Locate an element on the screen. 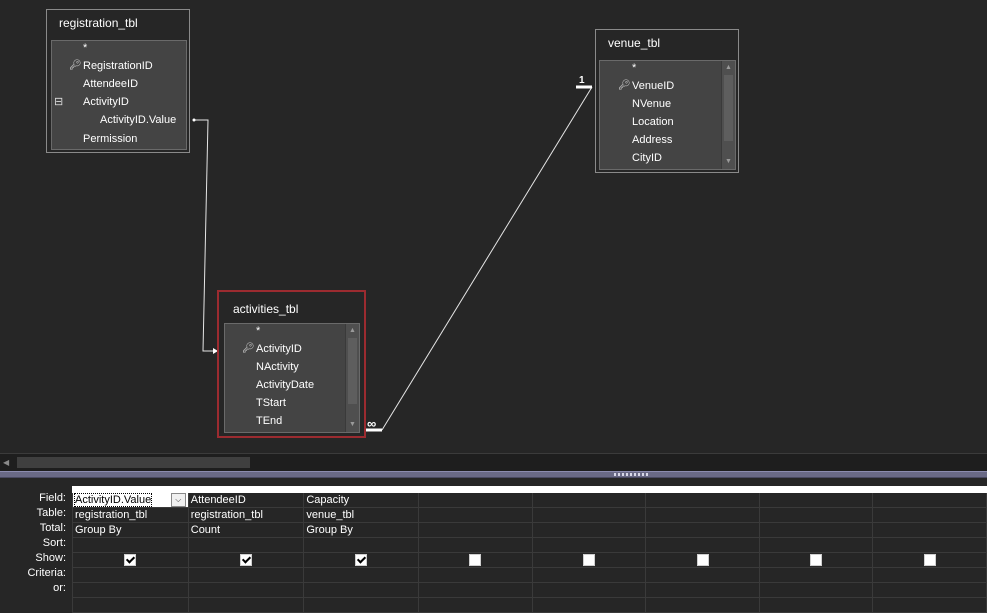 The width and height of the screenshot is (987, 613). dropdown-arrow-icon: ⌵ is located at coordinates (178, 500).